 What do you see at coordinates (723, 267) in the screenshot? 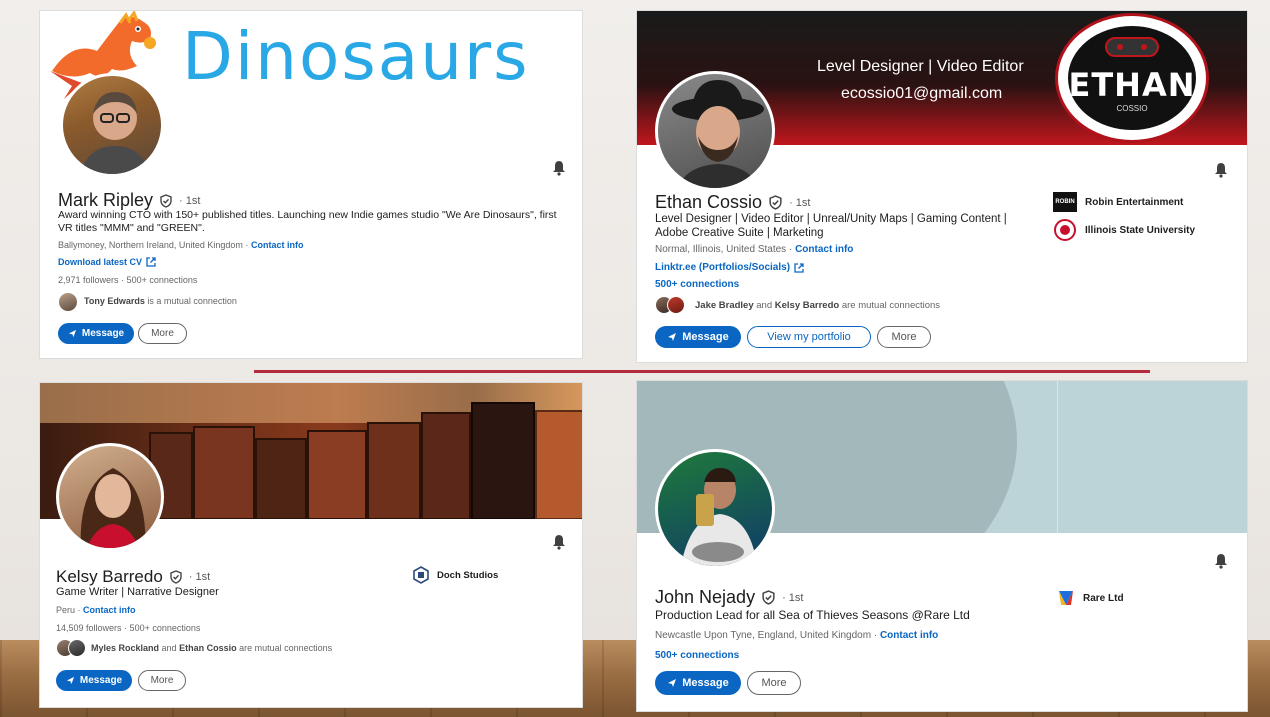
I see `linktree-label: Linktr.ee (Portfolios/Socials)` at bounding box center [723, 267].